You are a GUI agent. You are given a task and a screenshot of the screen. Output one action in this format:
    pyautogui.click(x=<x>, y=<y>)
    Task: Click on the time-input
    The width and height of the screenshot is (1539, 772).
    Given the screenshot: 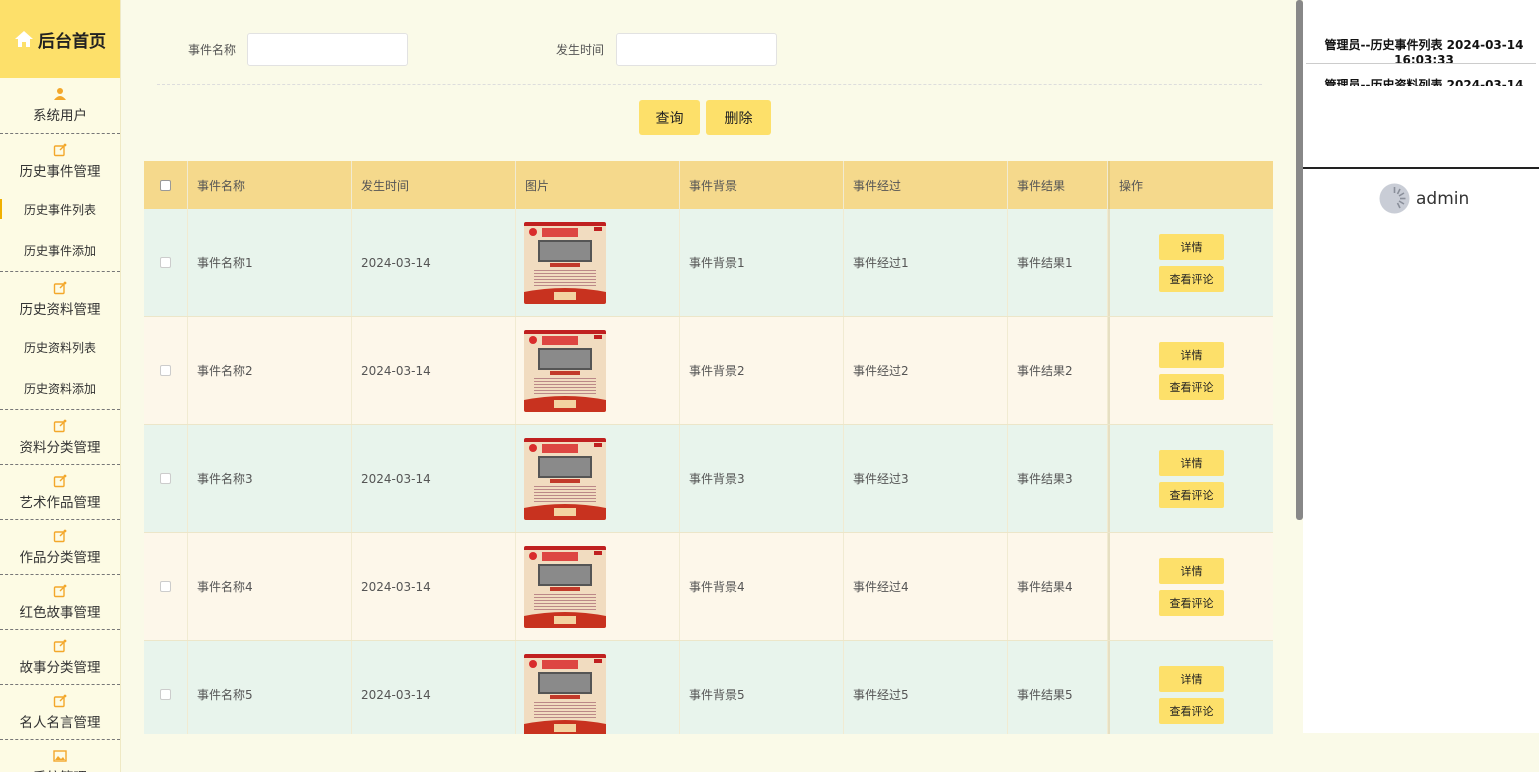 What is the action you would take?
    pyautogui.click(x=696, y=49)
    